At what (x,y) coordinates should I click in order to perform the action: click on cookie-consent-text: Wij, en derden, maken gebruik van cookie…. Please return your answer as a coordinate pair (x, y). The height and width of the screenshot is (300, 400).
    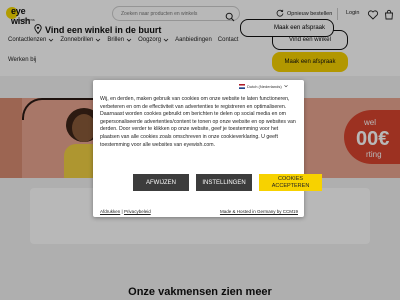
    Looking at the image, I should click on (198, 122).